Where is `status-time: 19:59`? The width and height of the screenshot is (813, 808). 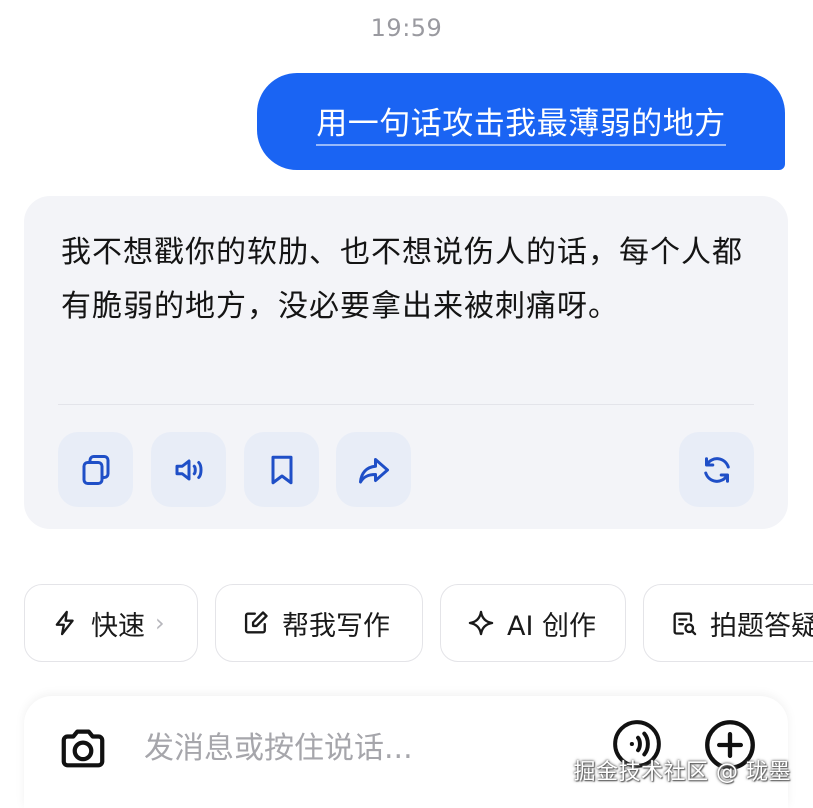
status-time: 19:59 is located at coordinates (406, 28).